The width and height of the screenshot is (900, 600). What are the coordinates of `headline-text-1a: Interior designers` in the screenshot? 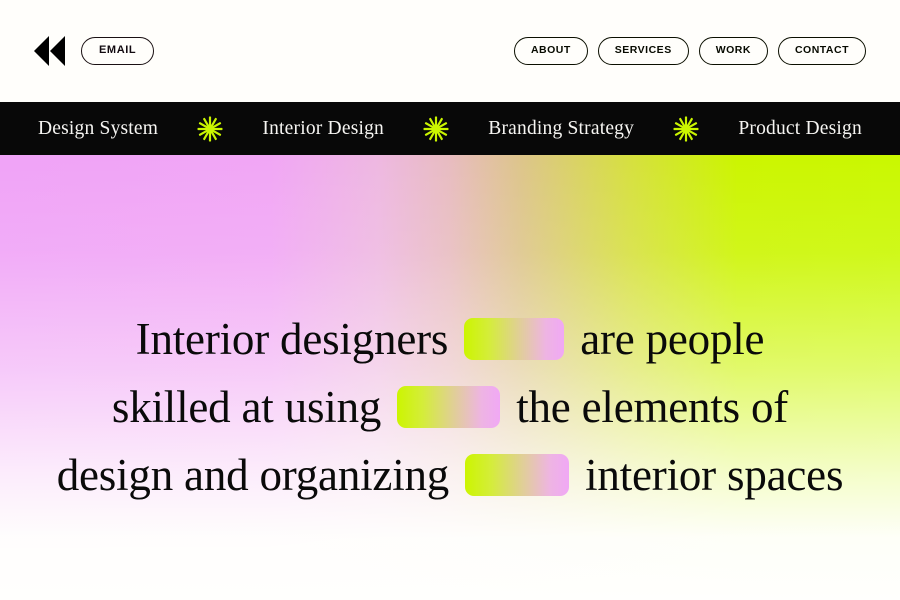 It's located at (292, 339).